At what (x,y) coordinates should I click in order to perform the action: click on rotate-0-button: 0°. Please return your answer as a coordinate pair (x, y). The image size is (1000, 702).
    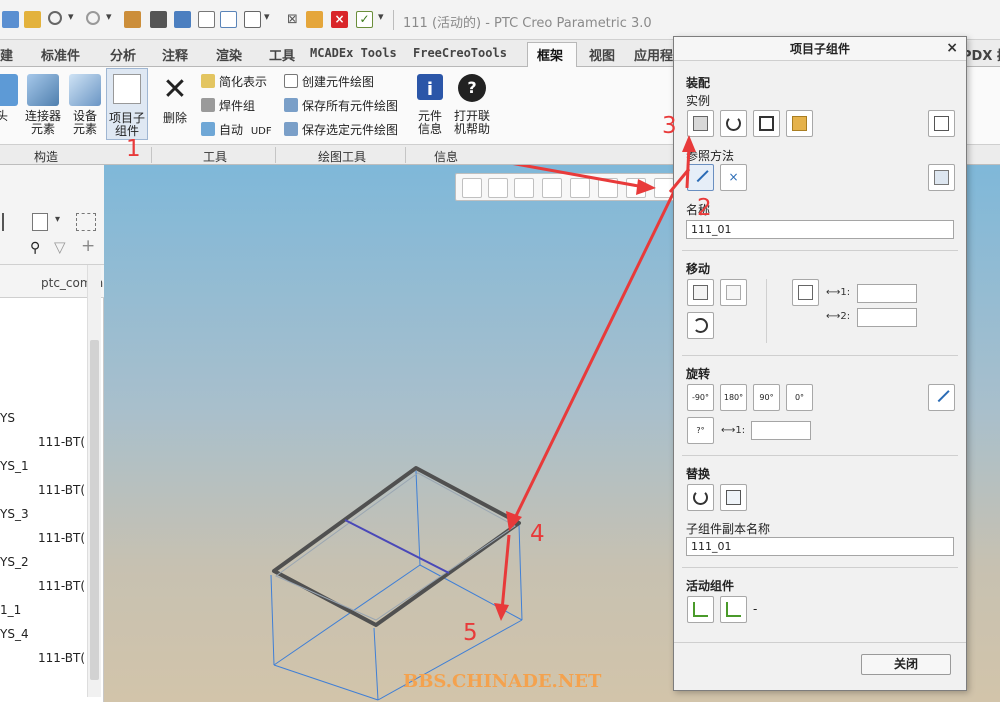
    Looking at the image, I should click on (799, 397).